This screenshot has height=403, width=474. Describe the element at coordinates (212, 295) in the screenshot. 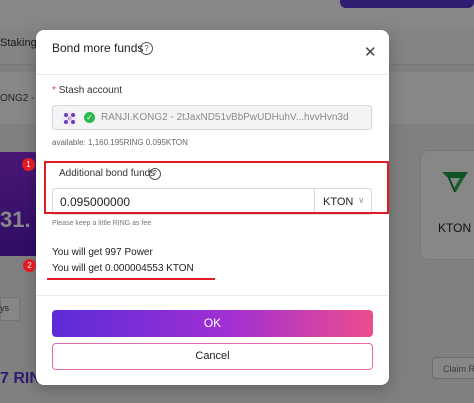

I see `footer-divider` at that location.